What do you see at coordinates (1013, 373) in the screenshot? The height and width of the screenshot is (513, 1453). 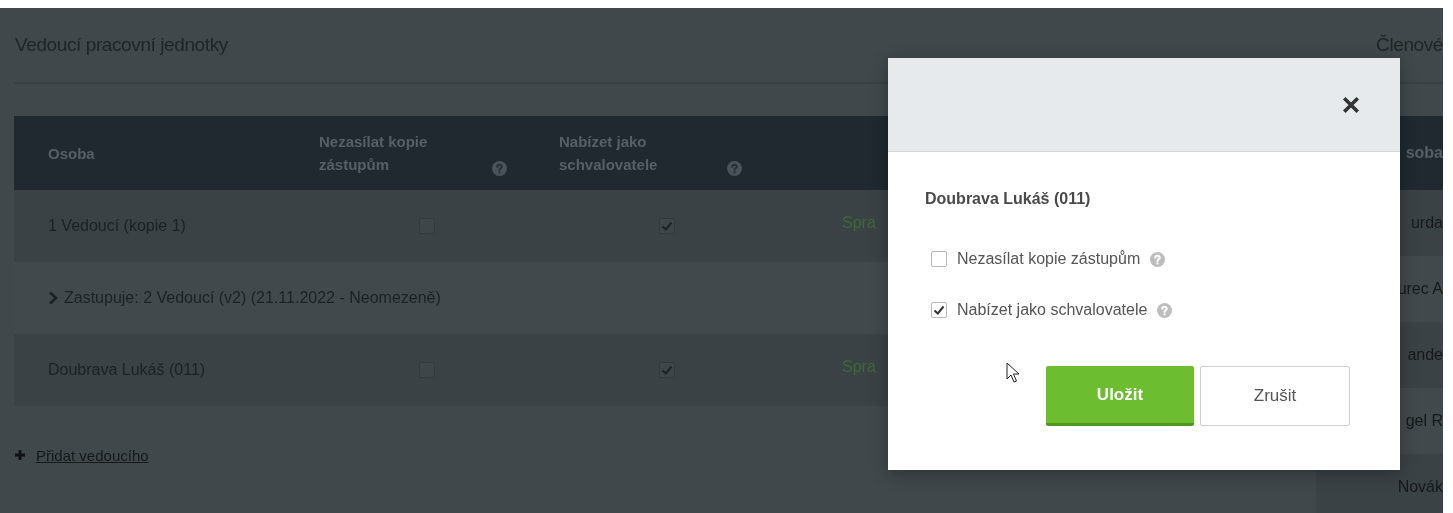 I see `cursor-icon` at bounding box center [1013, 373].